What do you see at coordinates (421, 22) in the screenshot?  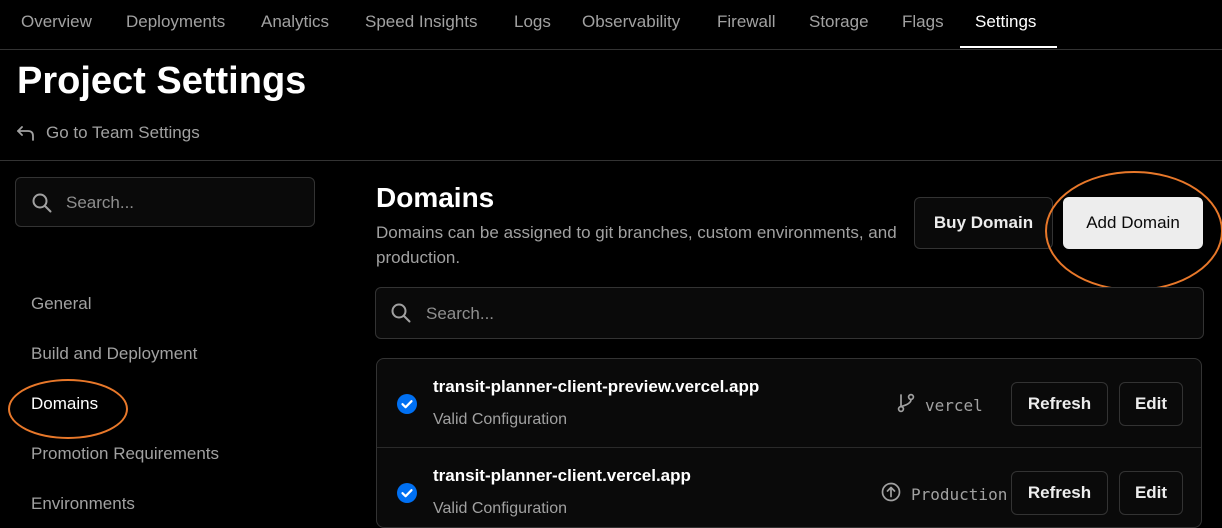 I see `tab-speed-insights: Speed Insights` at bounding box center [421, 22].